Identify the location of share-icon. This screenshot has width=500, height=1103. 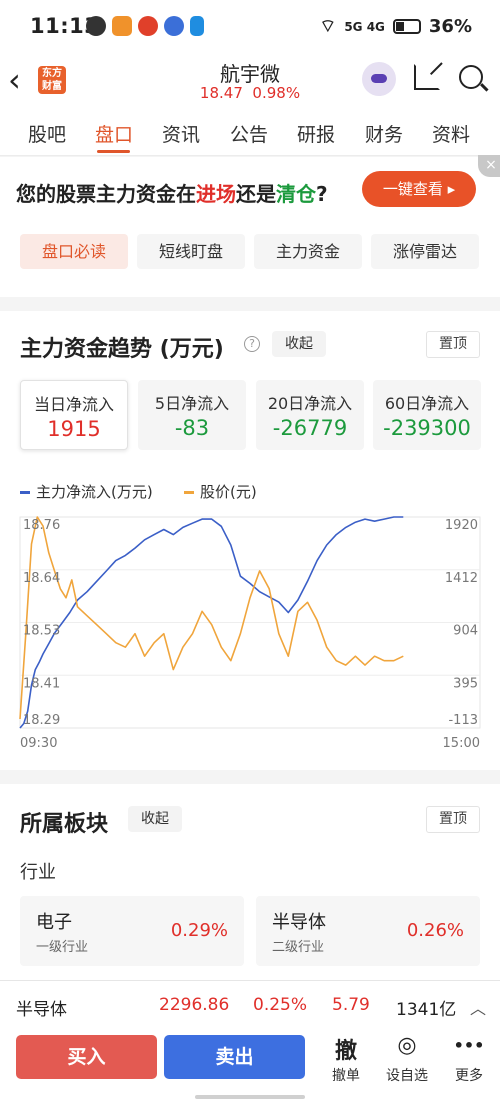
(427, 77).